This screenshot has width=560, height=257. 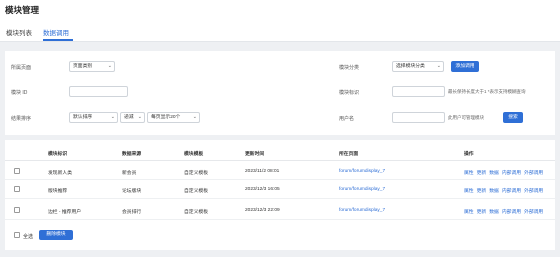 What do you see at coordinates (83, 66) in the screenshot?
I see `page-select-value: 页面类别` at bounding box center [83, 66].